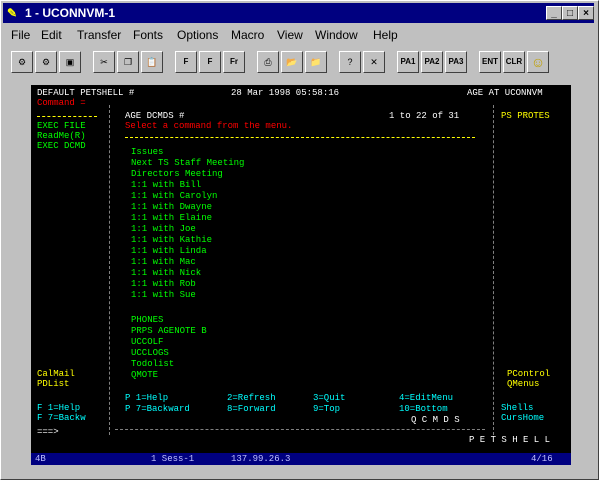  Describe the element at coordinates (53, 384) in the screenshot. I see `left-bottom-item: PDList` at that location.